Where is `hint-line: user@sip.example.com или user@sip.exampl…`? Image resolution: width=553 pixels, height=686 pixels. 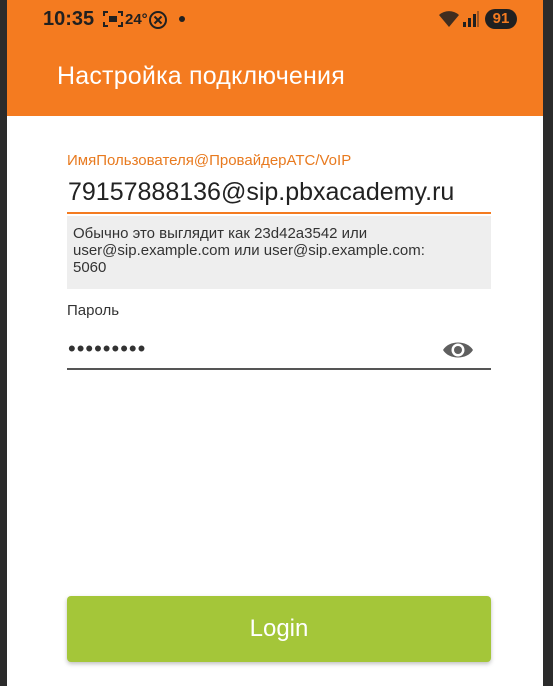 hint-line: user@sip.example.com или user@sip.exampl… is located at coordinates (249, 250).